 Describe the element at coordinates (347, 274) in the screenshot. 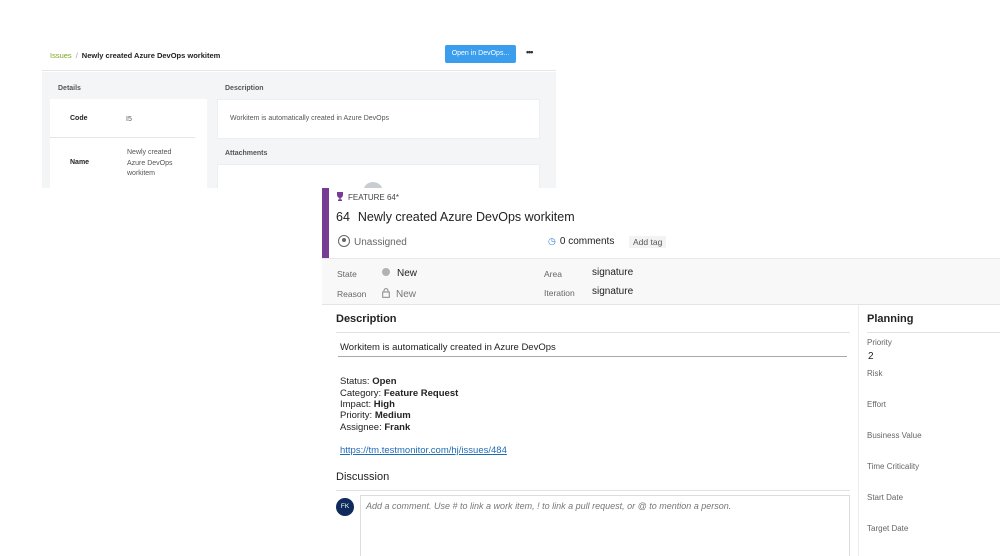

I see `state-label: State` at that location.